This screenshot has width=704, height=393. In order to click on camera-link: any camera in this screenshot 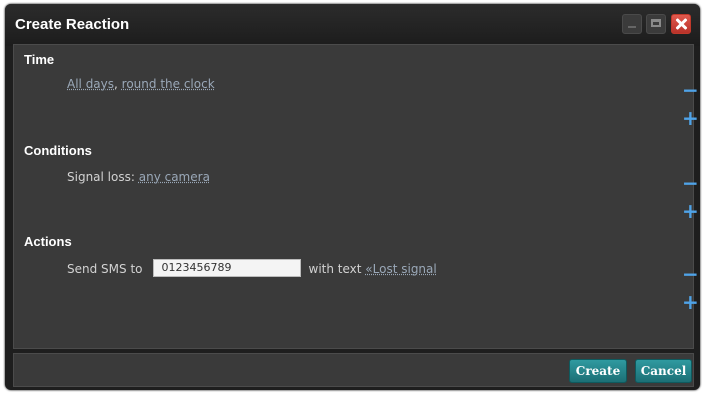, I will do `click(174, 177)`.